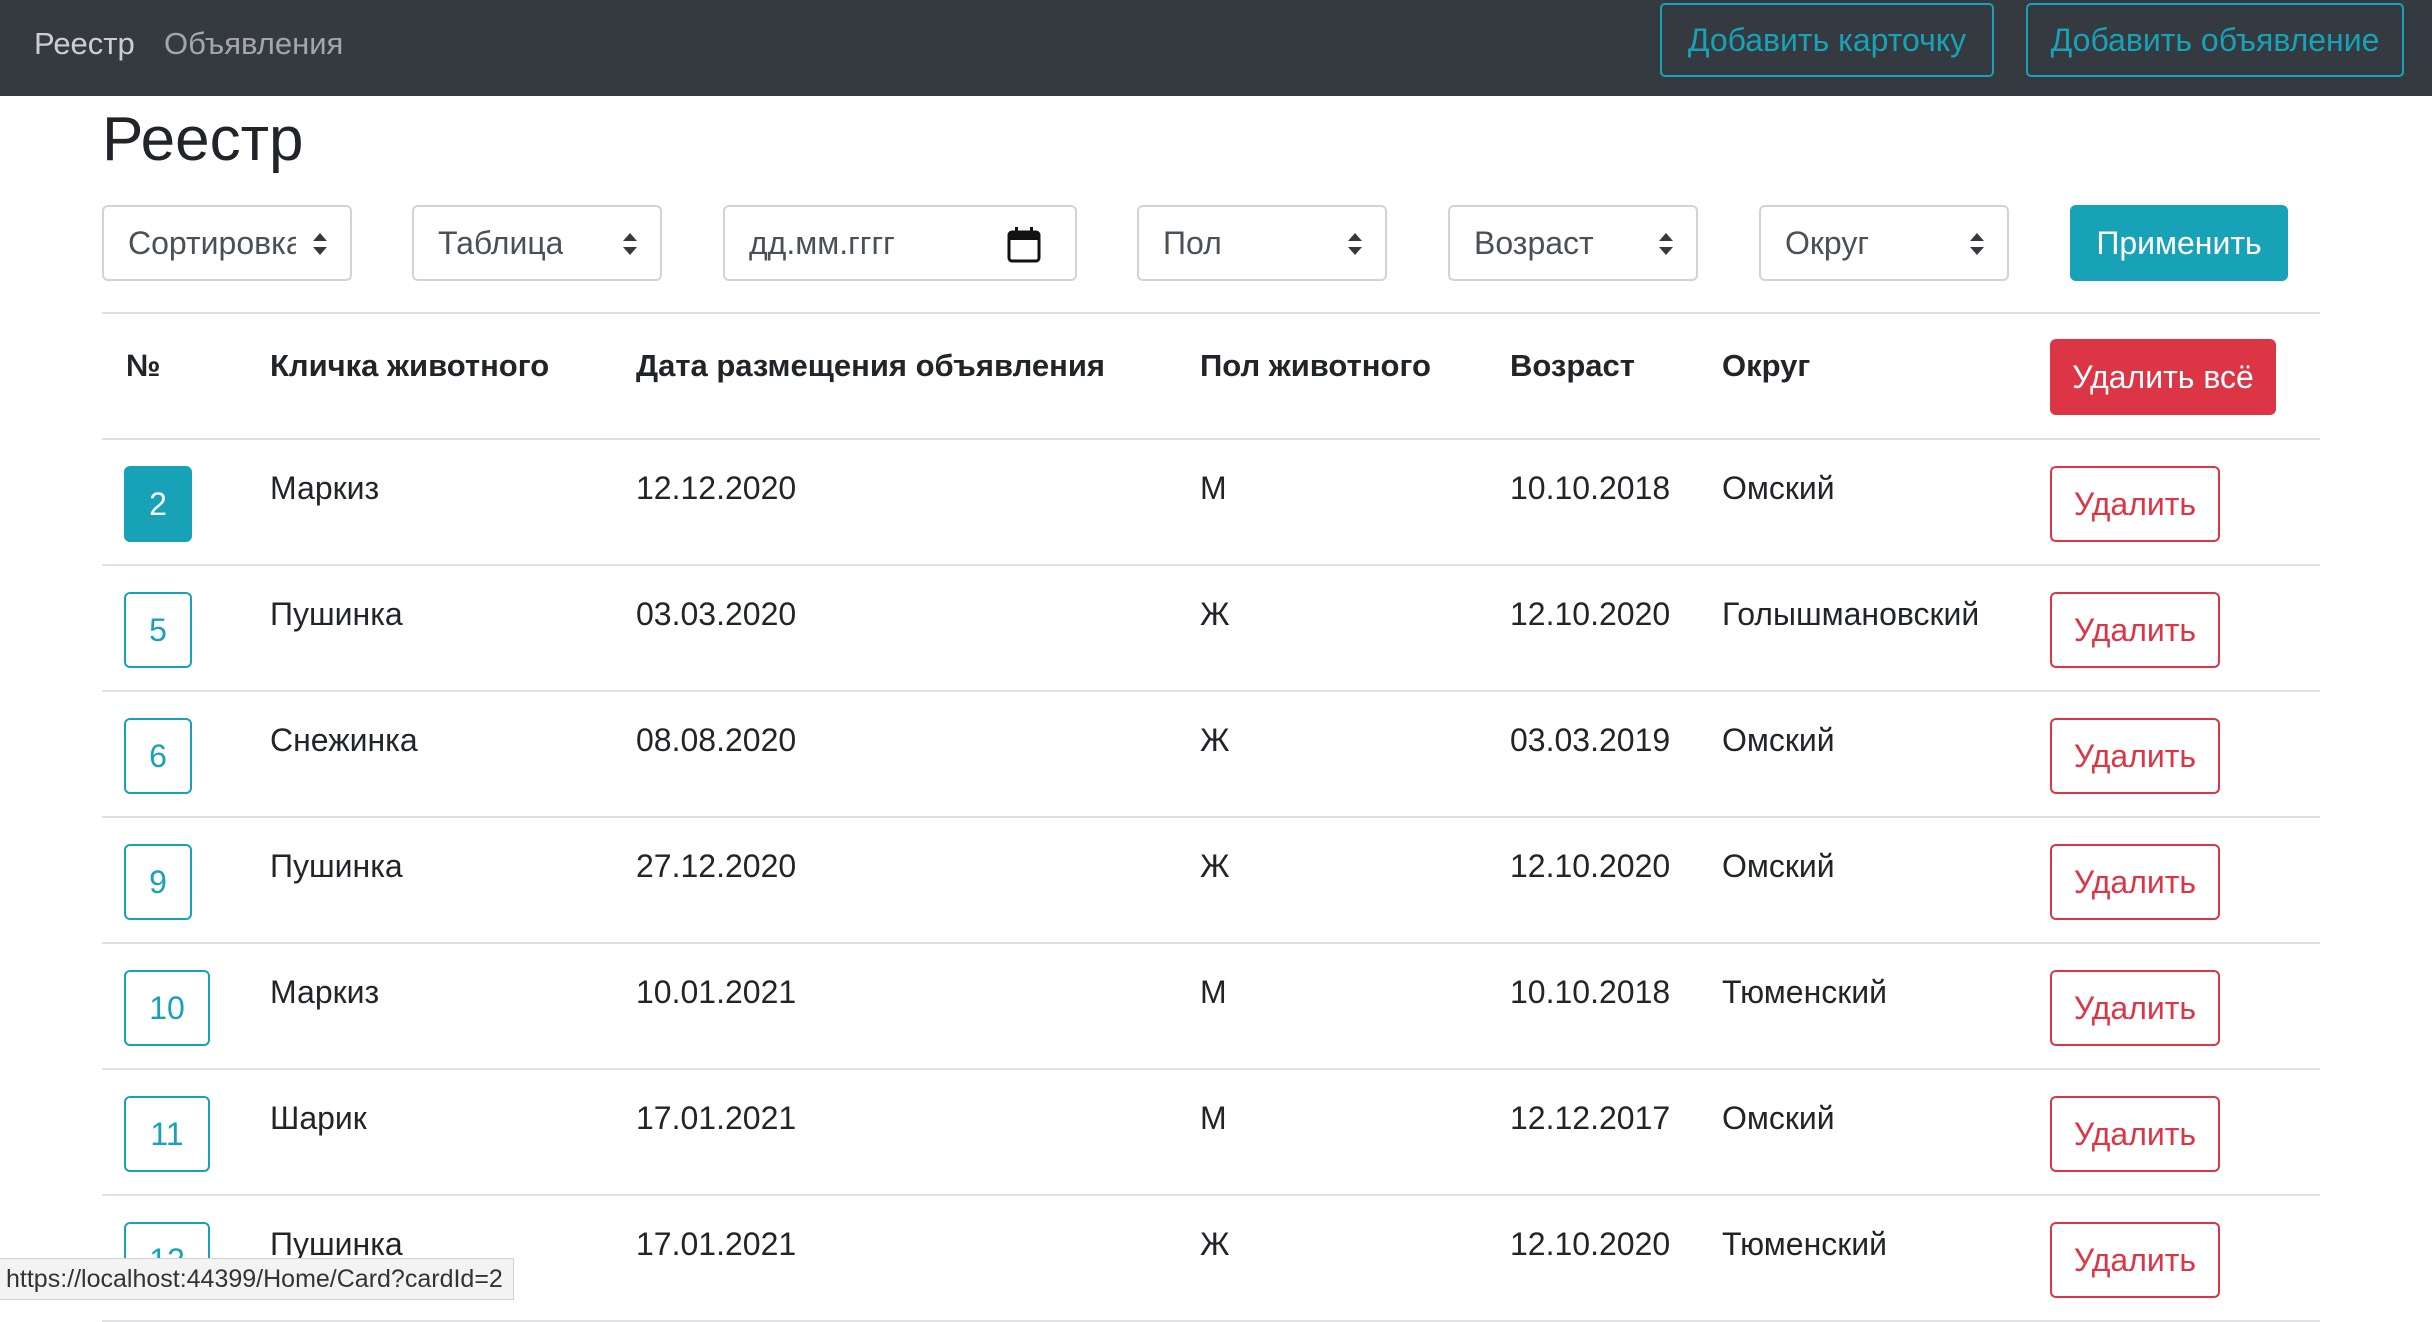  What do you see at coordinates (1590, 1118) in the screenshot?
I see `cell-age: 12.12.2017` at bounding box center [1590, 1118].